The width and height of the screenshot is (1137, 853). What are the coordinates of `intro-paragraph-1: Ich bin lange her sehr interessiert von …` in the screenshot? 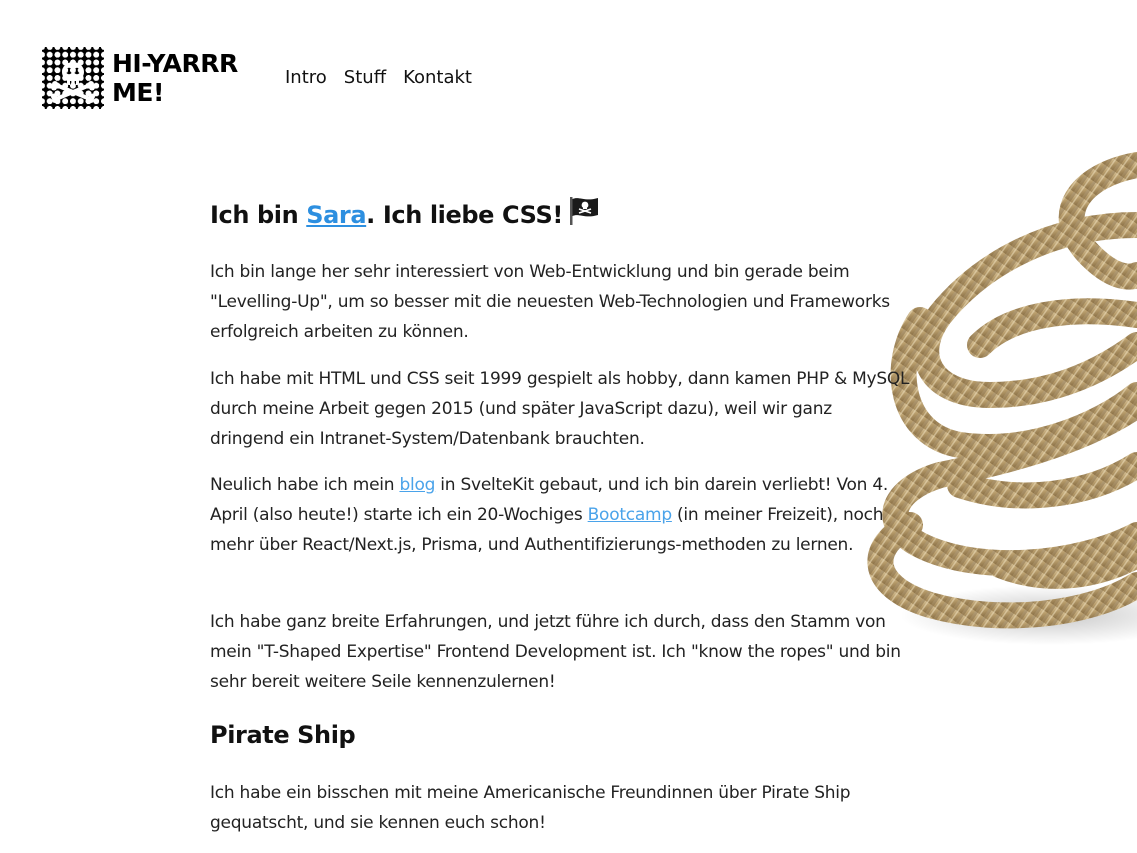 It's located at (550, 302).